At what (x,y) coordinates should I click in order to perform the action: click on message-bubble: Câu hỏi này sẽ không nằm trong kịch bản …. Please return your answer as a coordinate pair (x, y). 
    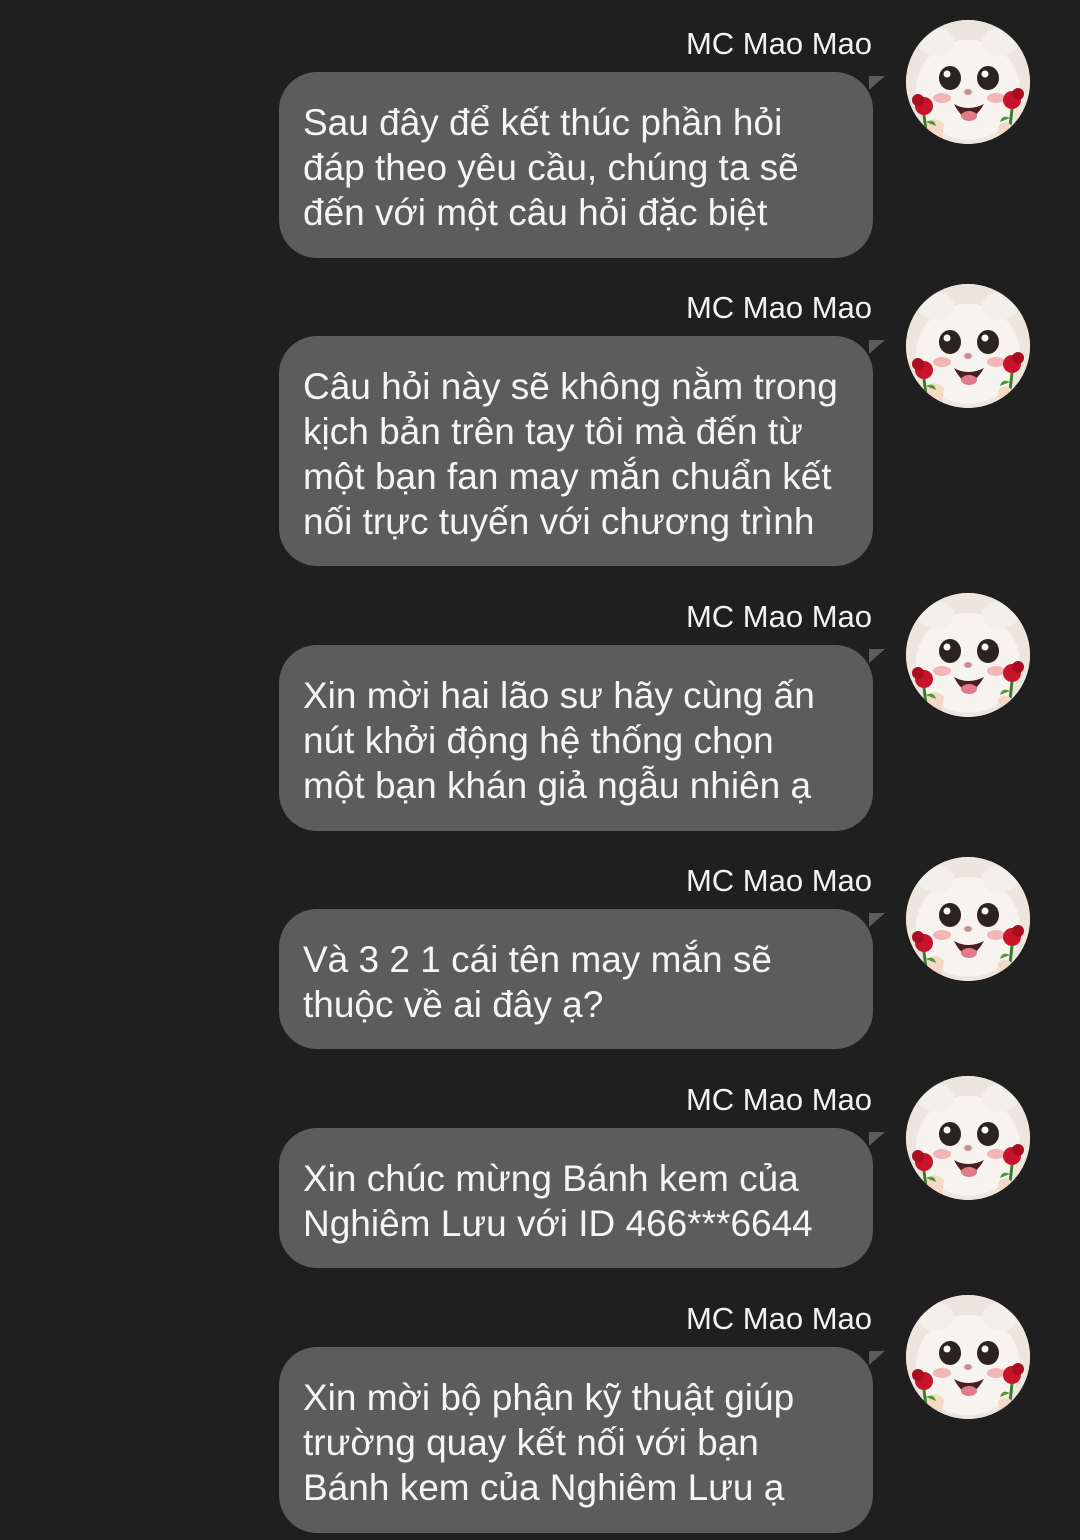
    Looking at the image, I should click on (582, 451).